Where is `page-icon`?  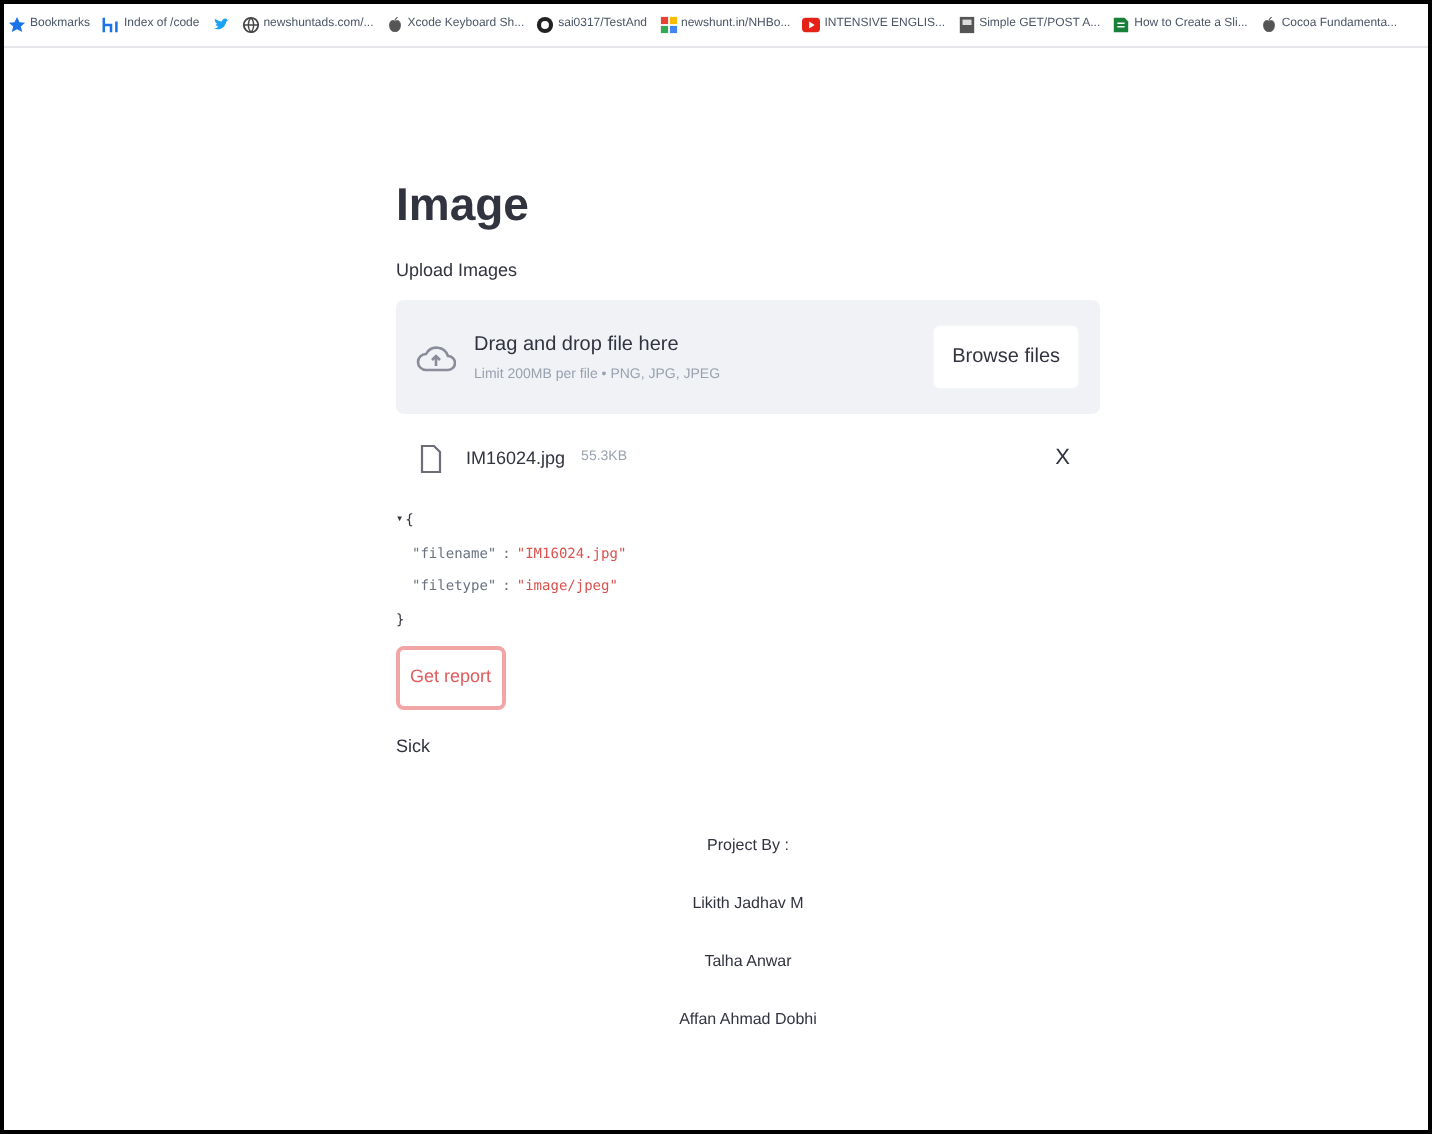 page-icon is located at coordinates (1121, 25).